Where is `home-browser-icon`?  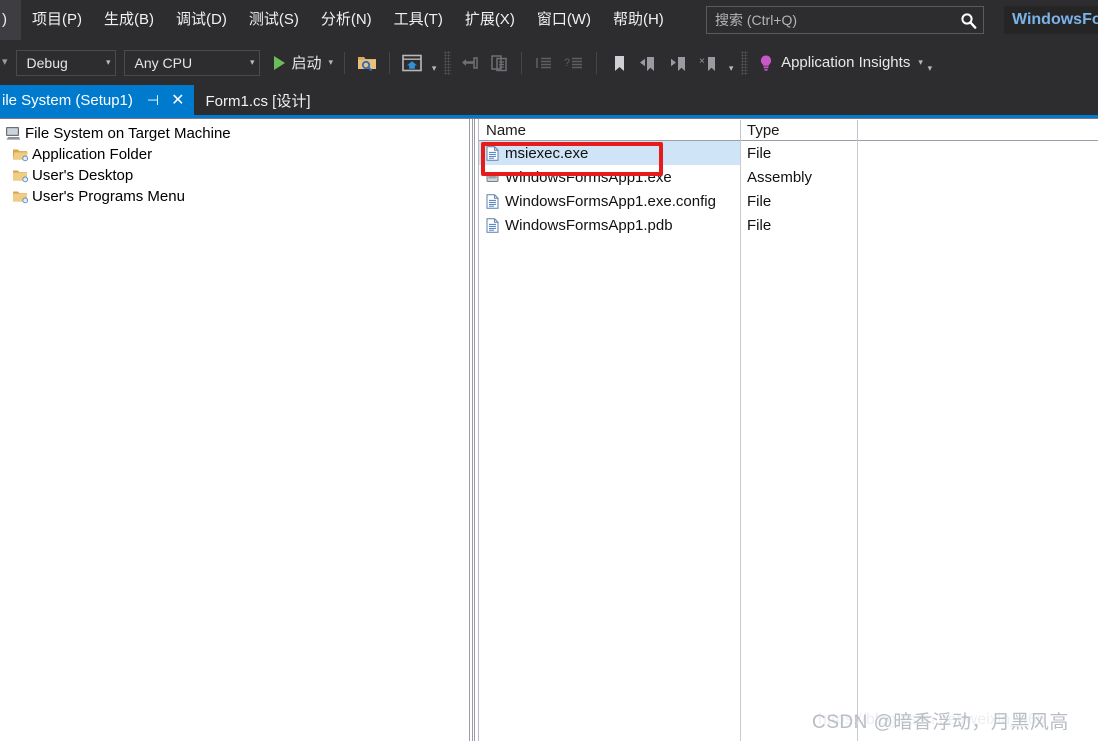 home-browser-icon is located at coordinates (412, 63).